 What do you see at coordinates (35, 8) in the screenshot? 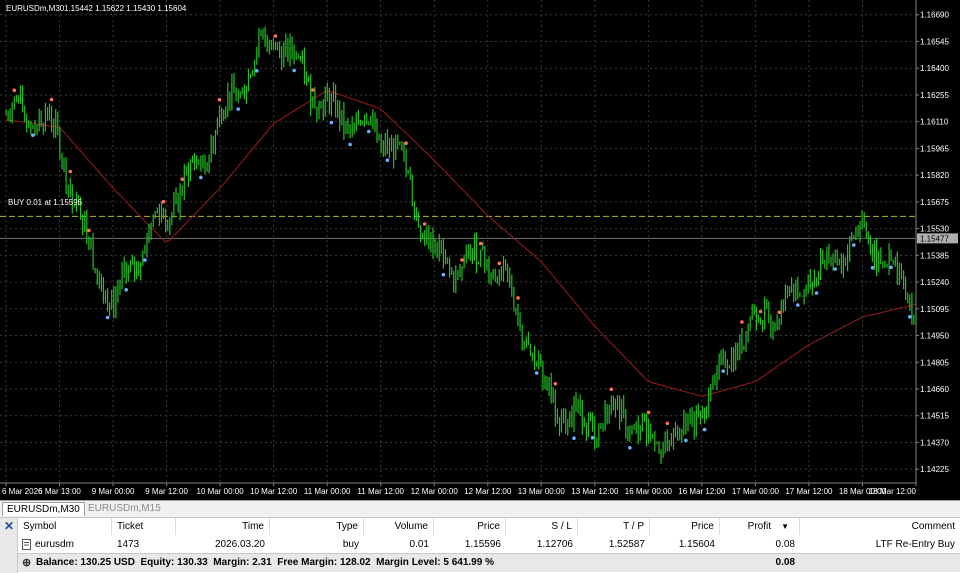
I see `chart-header-symbol: EURUSDm,M30` at bounding box center [35, 8].